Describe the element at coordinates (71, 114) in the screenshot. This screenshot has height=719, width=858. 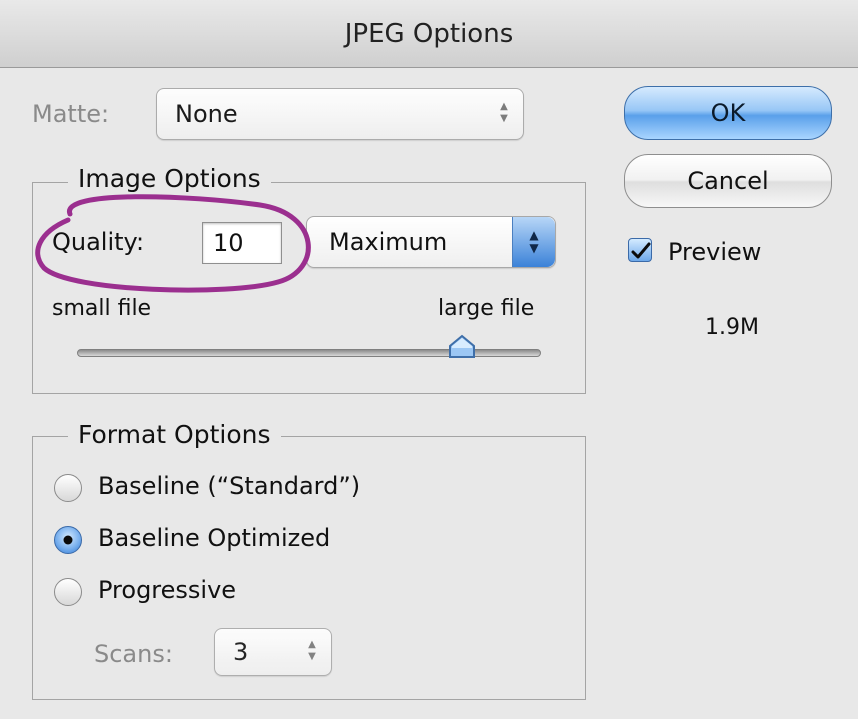
I see `matte-label: Matte:` at that location.